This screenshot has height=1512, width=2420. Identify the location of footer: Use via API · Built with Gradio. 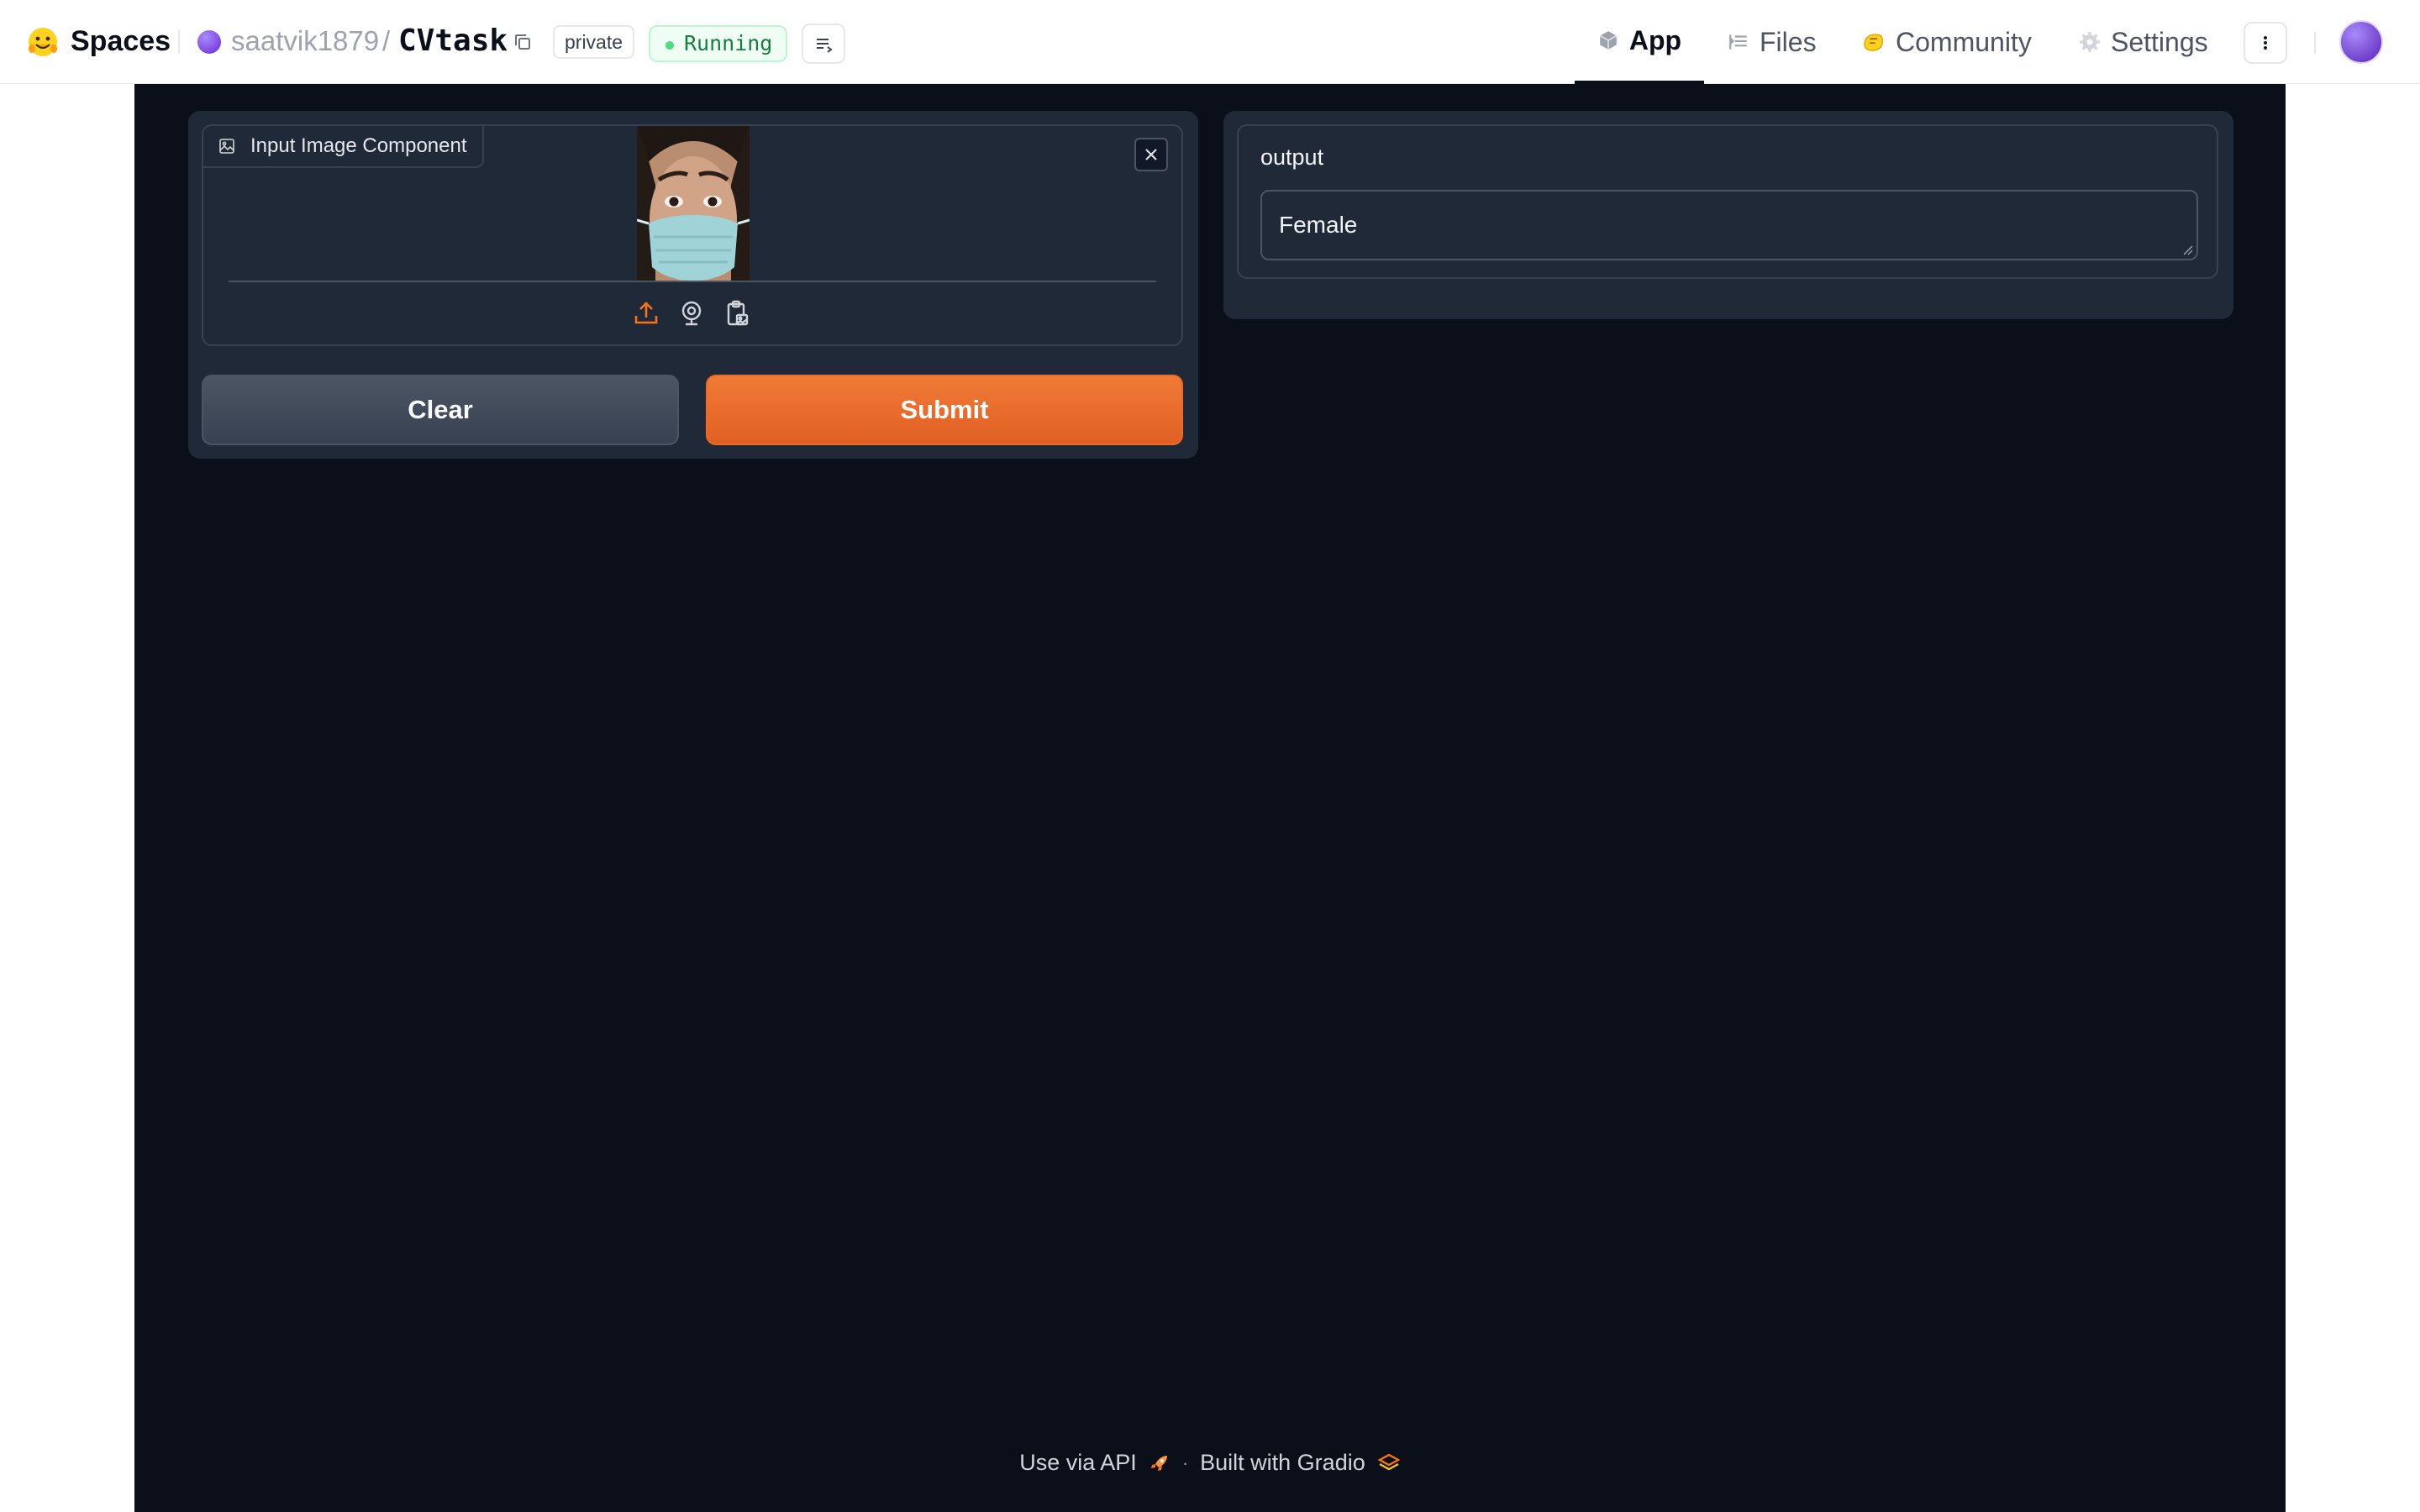
(1210, 1463).